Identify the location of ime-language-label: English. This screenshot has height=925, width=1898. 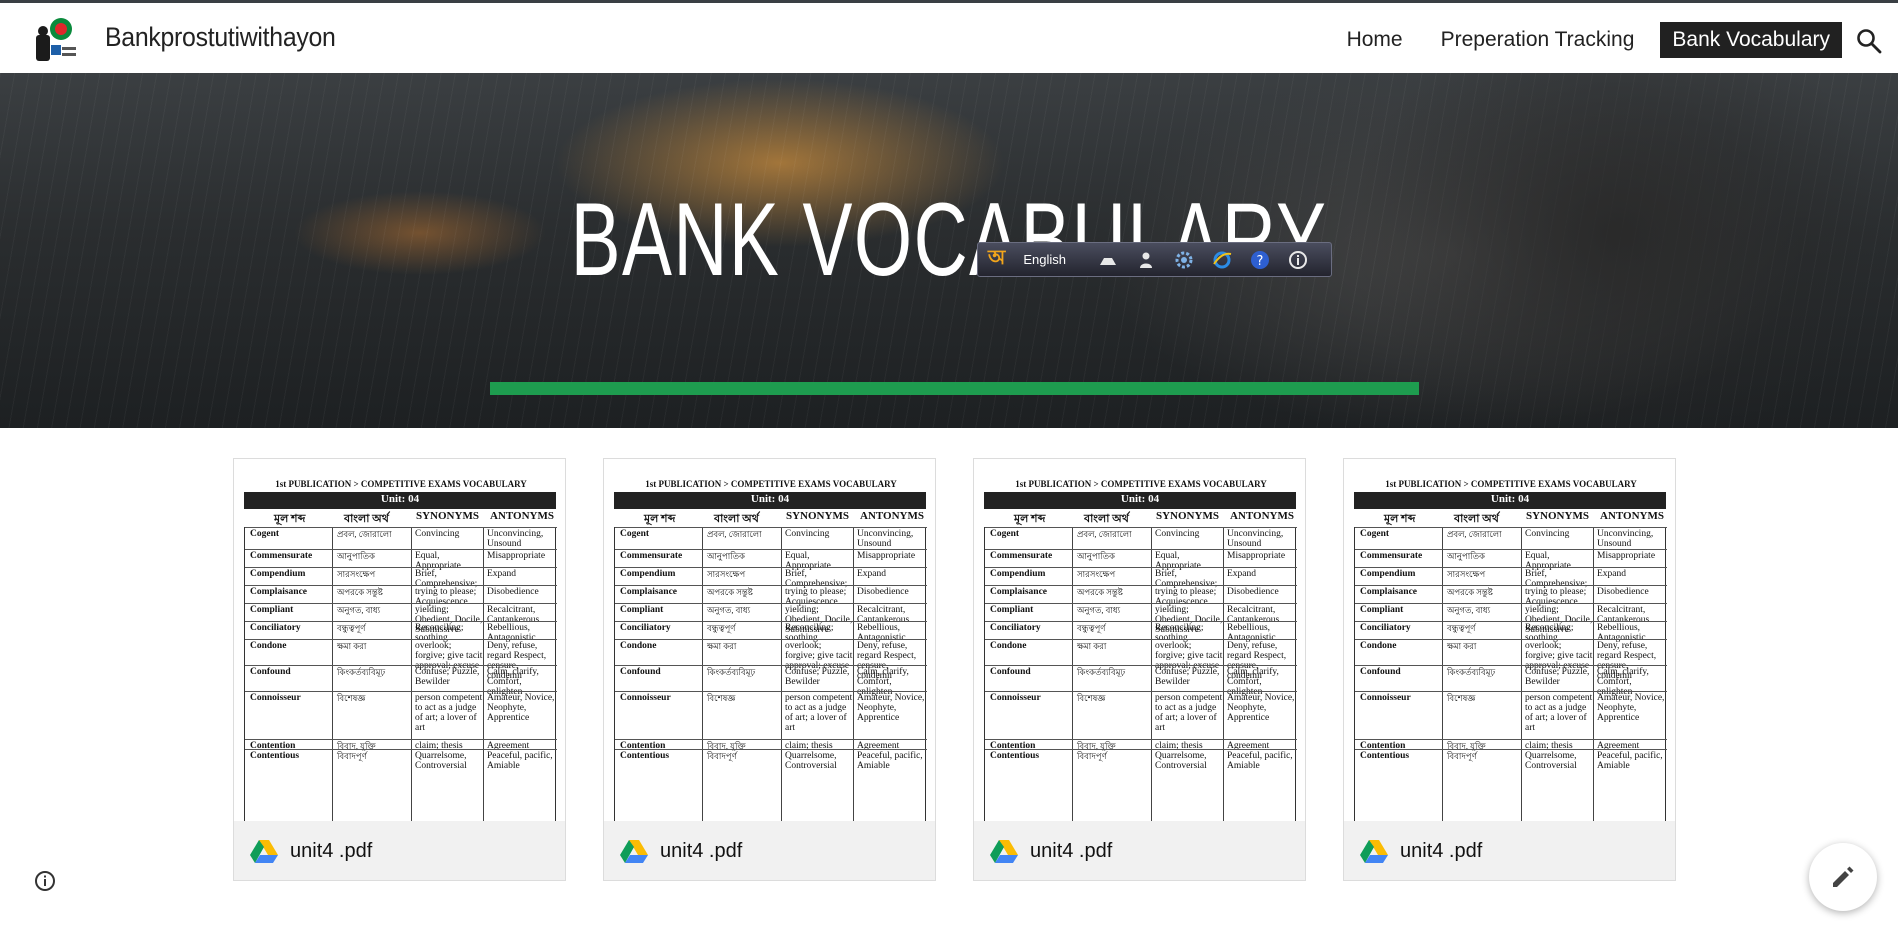
(1044, 259).